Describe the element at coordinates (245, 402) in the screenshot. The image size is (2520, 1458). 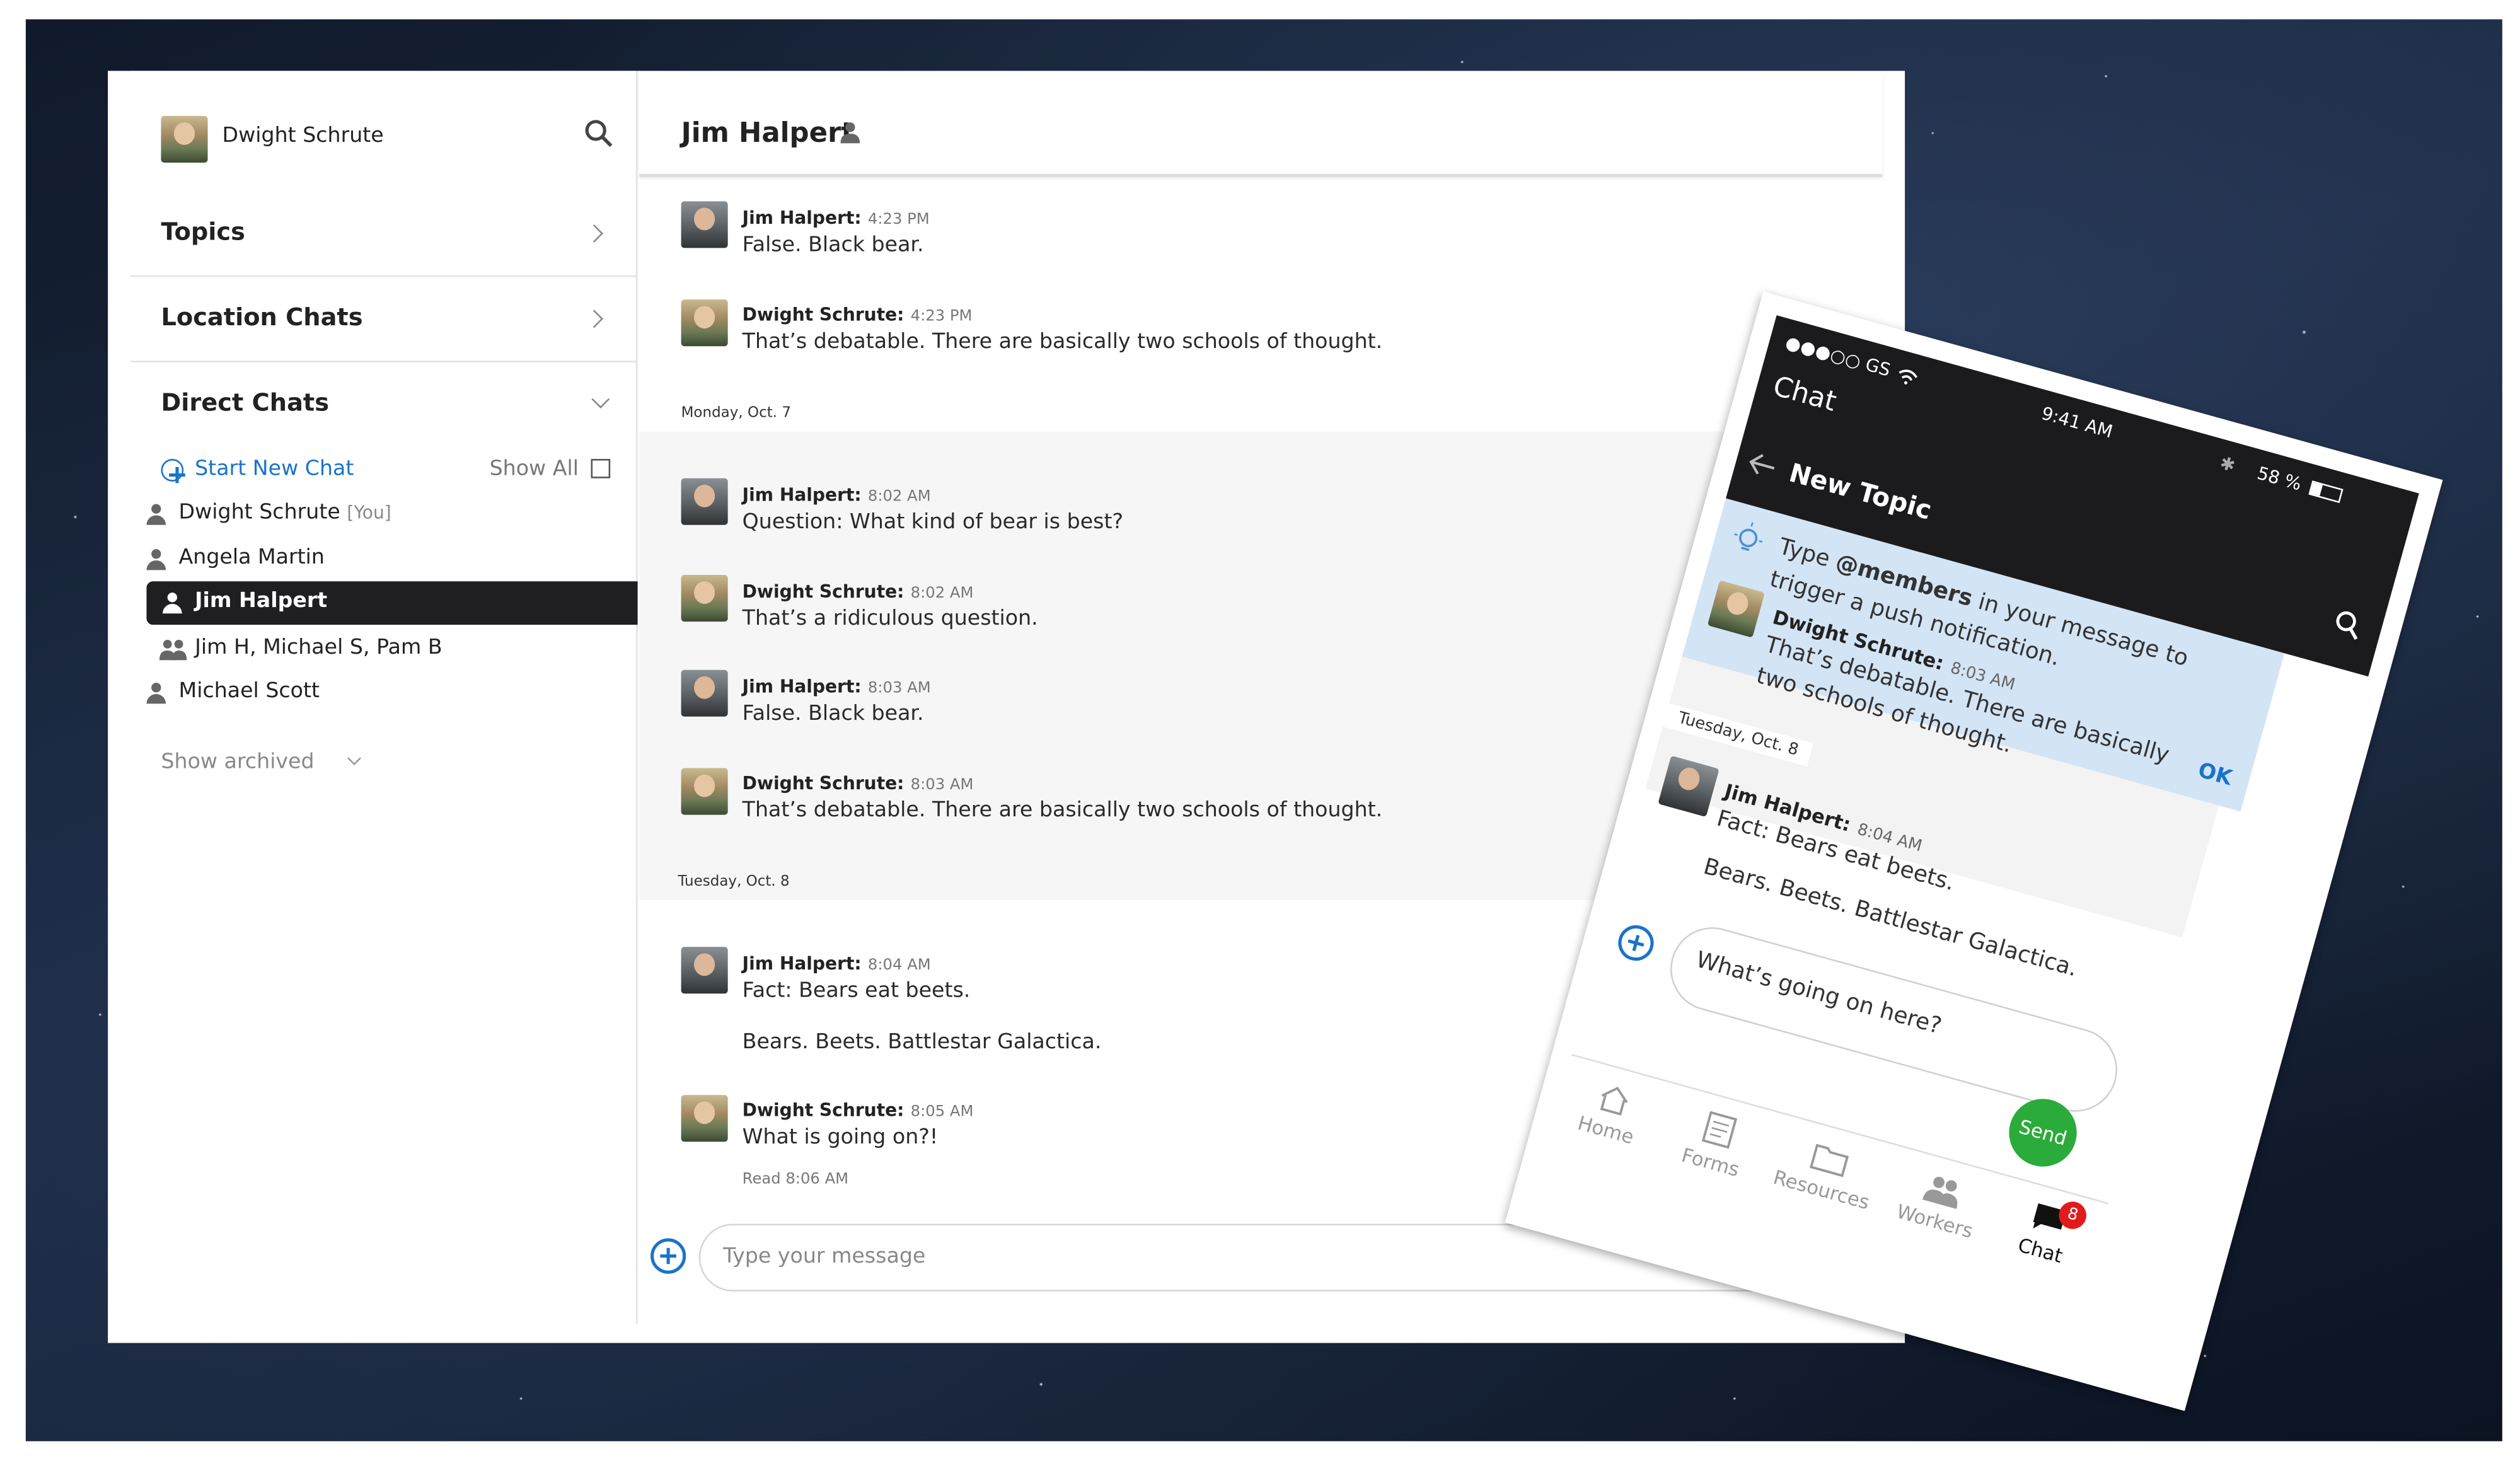
I see `direct-chats-label: Direct Chats` at that location.